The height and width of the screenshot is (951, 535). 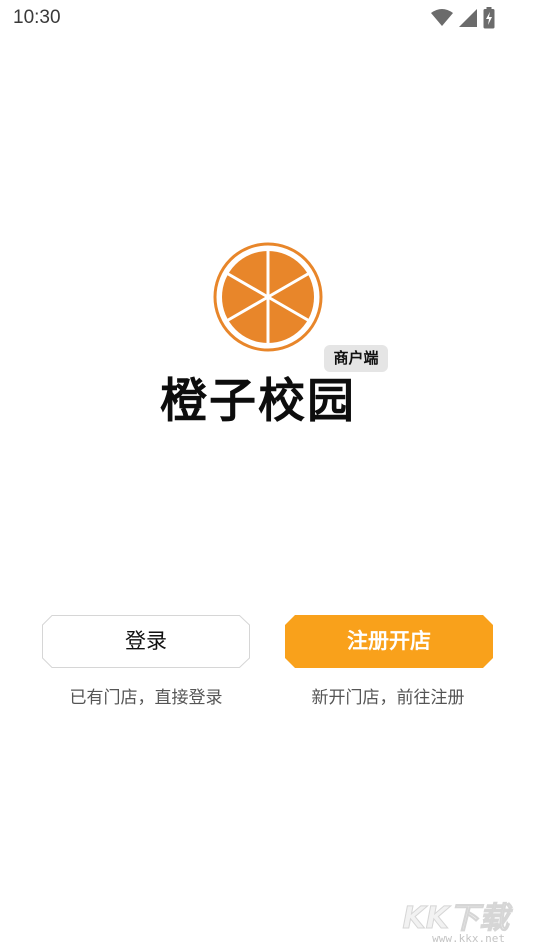 I want to click on orange-slice-icon, so click(x=268, y=297).